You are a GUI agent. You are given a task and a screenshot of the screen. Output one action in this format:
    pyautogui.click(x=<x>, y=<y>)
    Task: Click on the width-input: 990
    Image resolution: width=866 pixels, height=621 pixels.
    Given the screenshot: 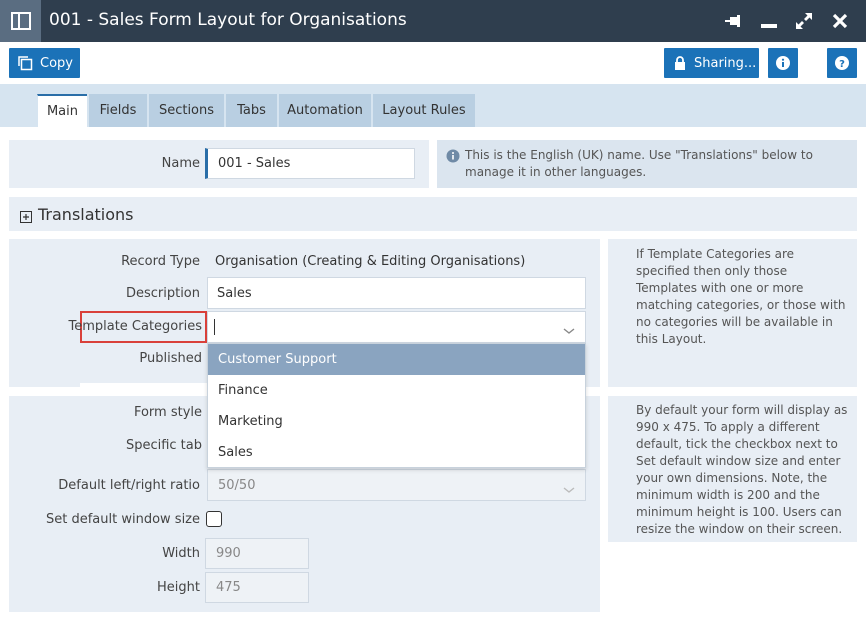 What is the action you would take?
    pyautogui.click(x=257, y=553)
    